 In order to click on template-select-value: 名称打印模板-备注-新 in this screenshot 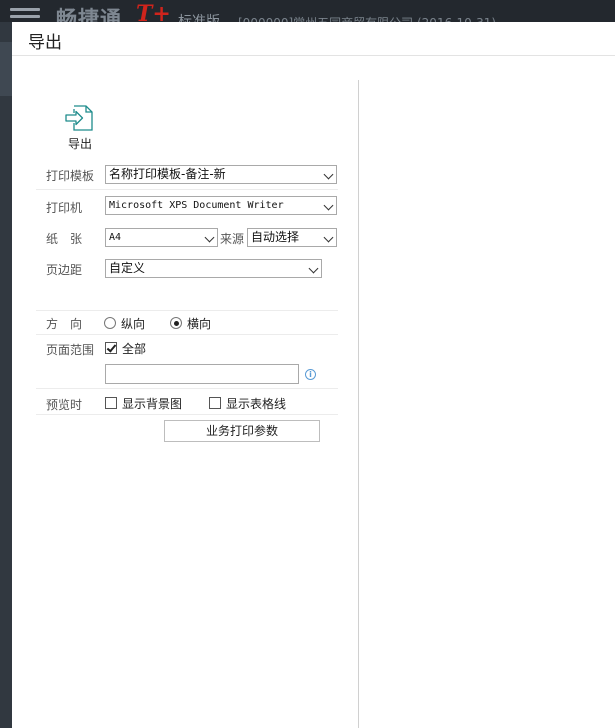, I will do `click(167, 174)`.